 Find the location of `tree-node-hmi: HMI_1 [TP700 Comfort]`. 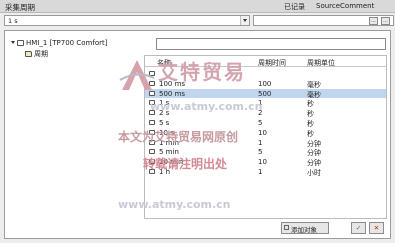

tree-node-hmi: HMI_1 [TP700 Comfort] is located at coordinates (59, 43).